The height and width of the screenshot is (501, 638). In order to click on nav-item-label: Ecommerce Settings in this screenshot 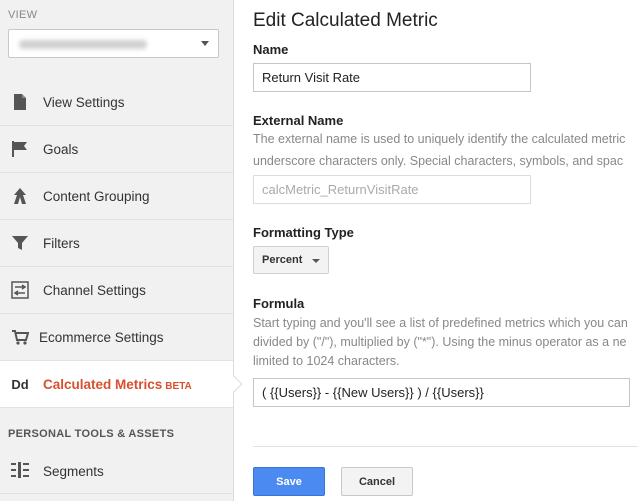, I will do `click(101, 337)`.